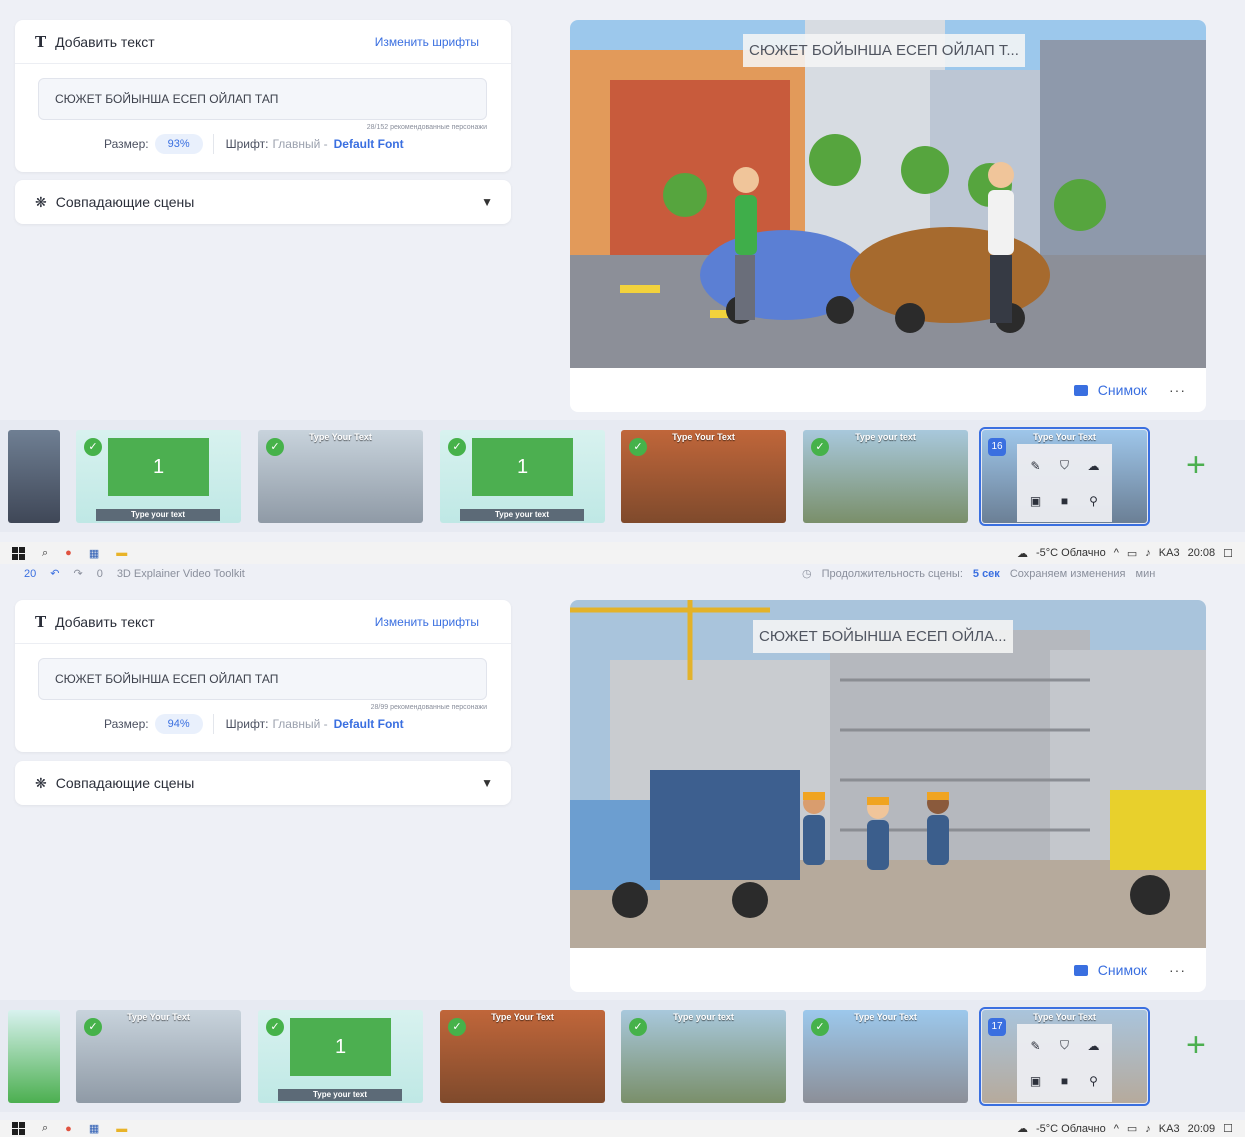 Image resolution: width=1245 pixels, height=1137 pixels. Describe the element at coordinates (99, 573) in the screenshot. I see `redo-count: 0` at that location.